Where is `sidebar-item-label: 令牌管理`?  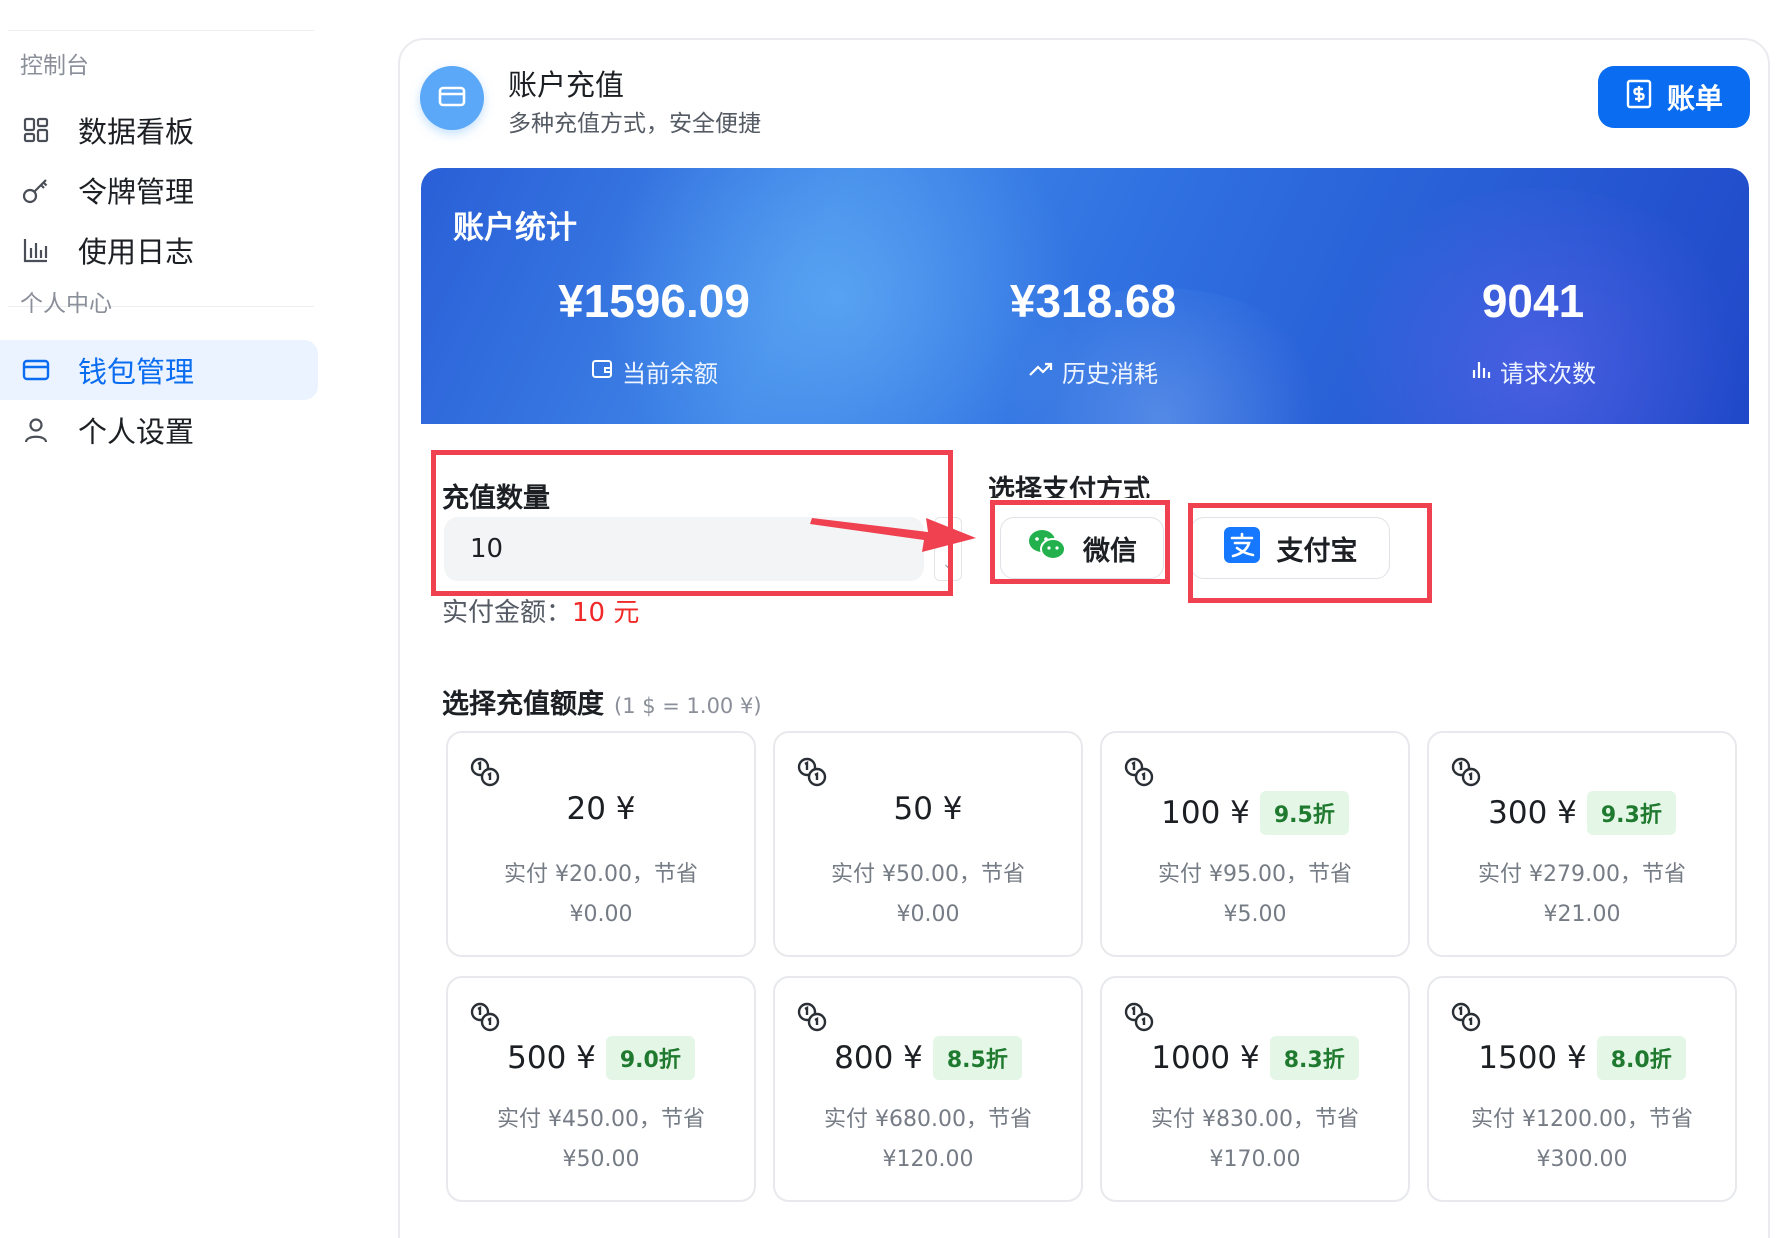 sidebar-item-label: 令牌管理 is located at coordinates (136, 192).